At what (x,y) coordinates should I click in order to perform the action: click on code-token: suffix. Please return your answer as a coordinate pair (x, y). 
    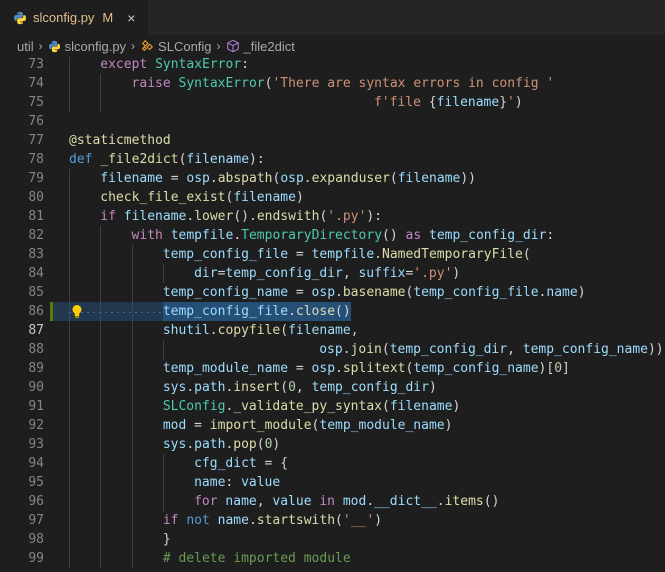
    Looking at the image, I should click on (382, 273).